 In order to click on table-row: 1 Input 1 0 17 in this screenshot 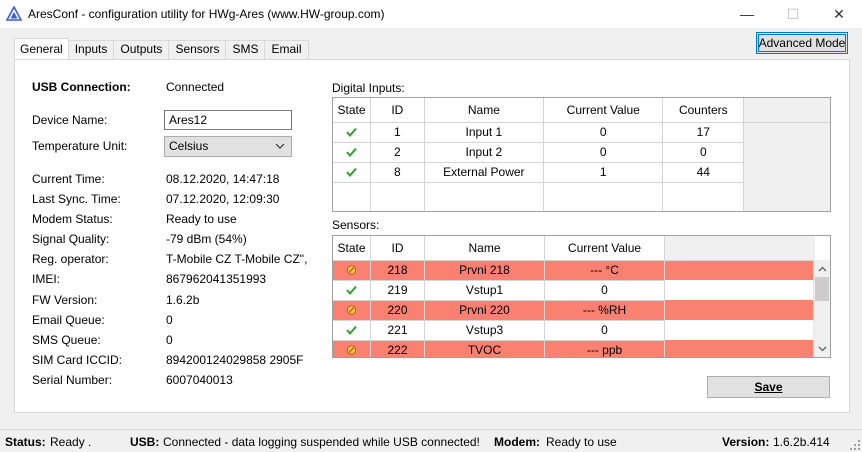, I will do `click(581, 132)`.